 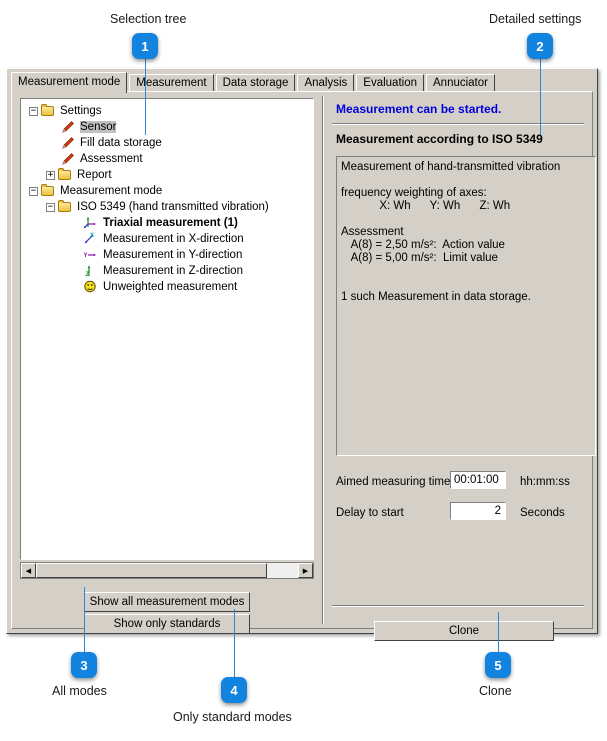 What do you see at coordinates (148, 19) in the screenshot?
I see `annotation-label-1: Selection tree` at bounding box center [148, 19].